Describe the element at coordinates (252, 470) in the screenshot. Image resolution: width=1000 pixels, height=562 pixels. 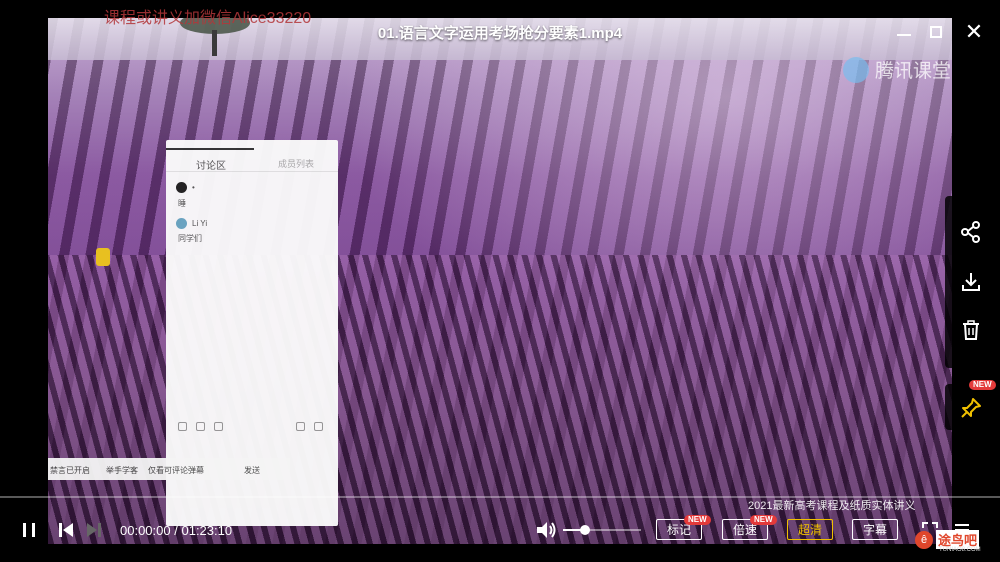
I see `send-label: 发送` at that location.